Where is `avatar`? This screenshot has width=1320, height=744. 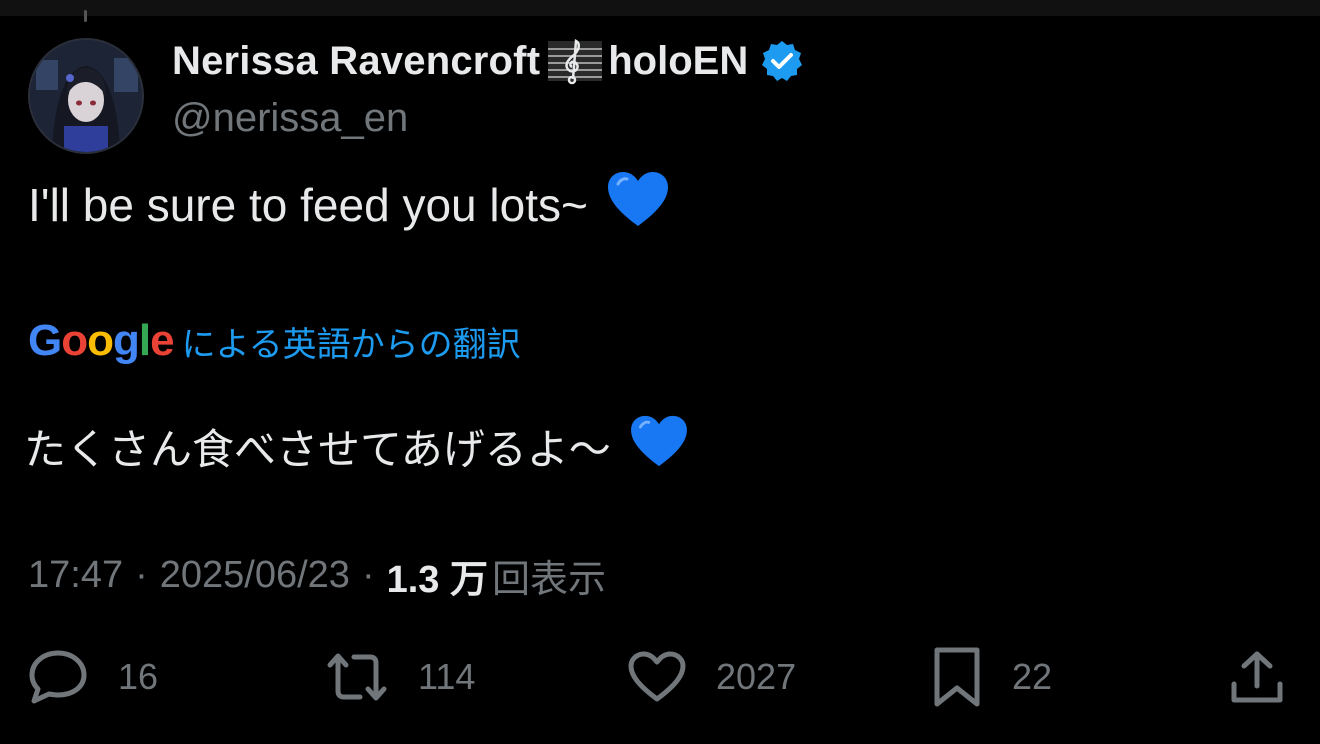 avatar is located at coordinates (86, 96).